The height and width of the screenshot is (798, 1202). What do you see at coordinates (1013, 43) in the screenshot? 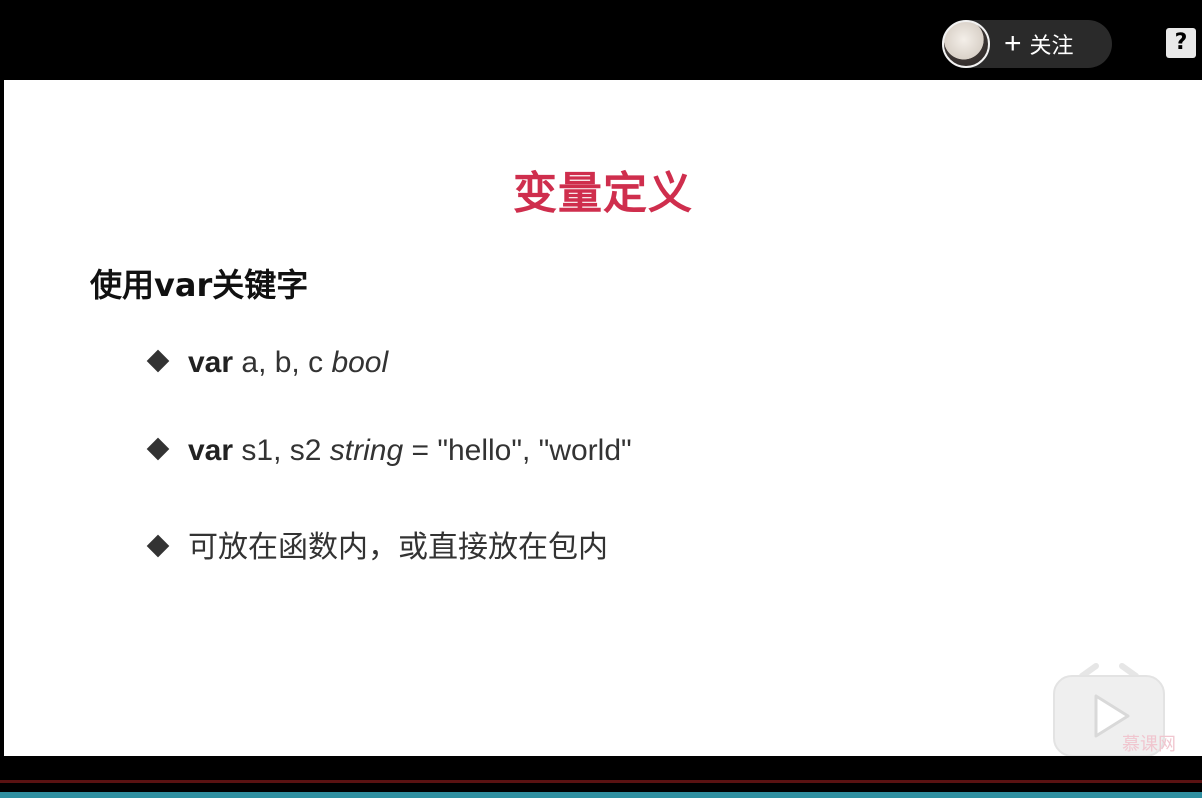
I see `plus-icon: +` at bounding box center [1013, 43].